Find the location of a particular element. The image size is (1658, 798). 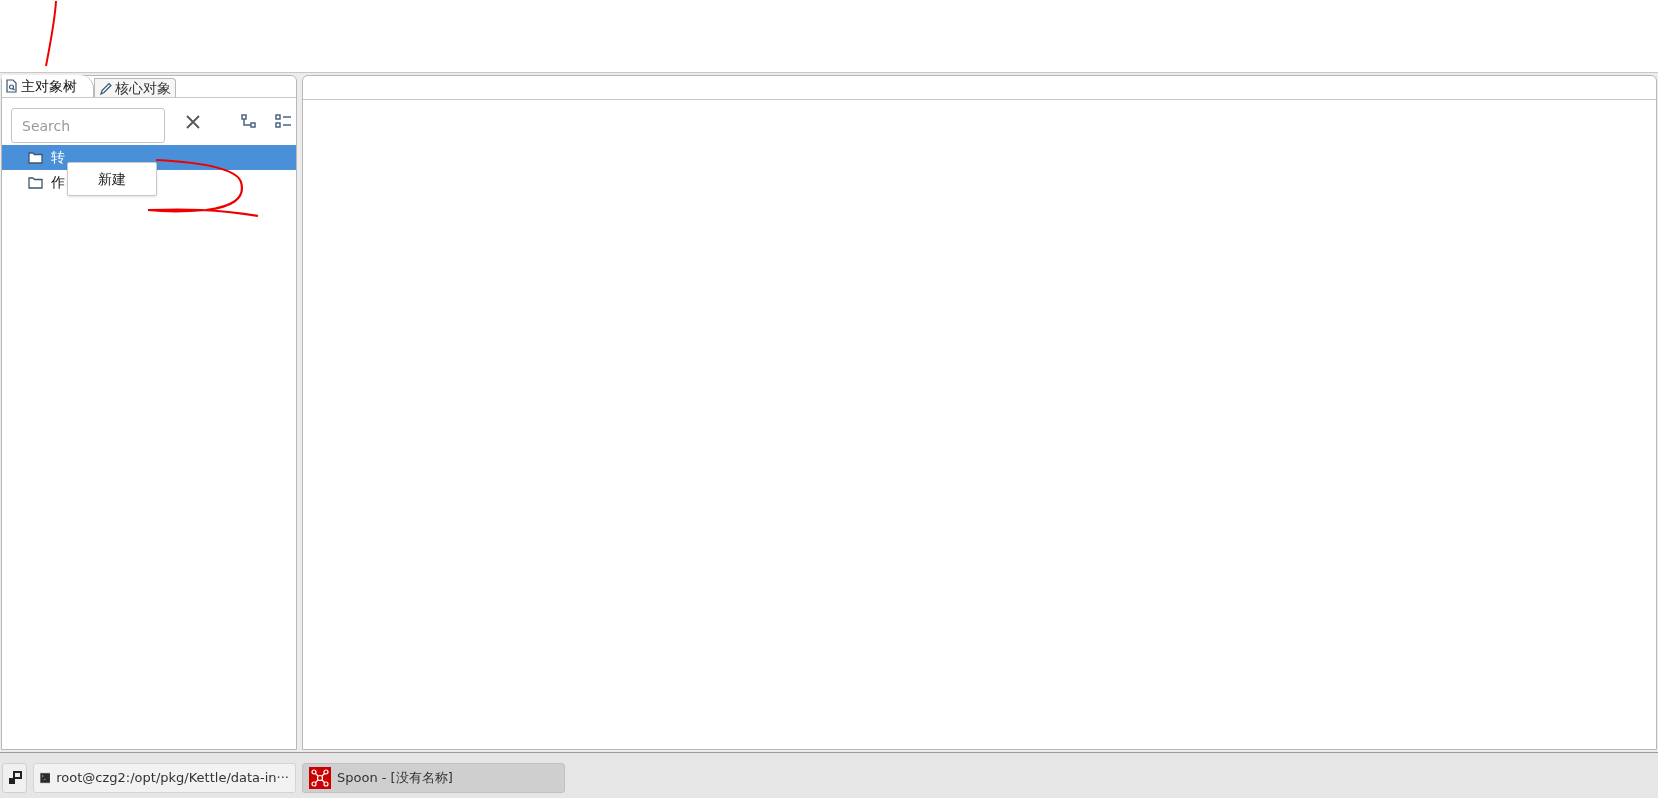

show-desktop-button is located at coordinates (14, 778).